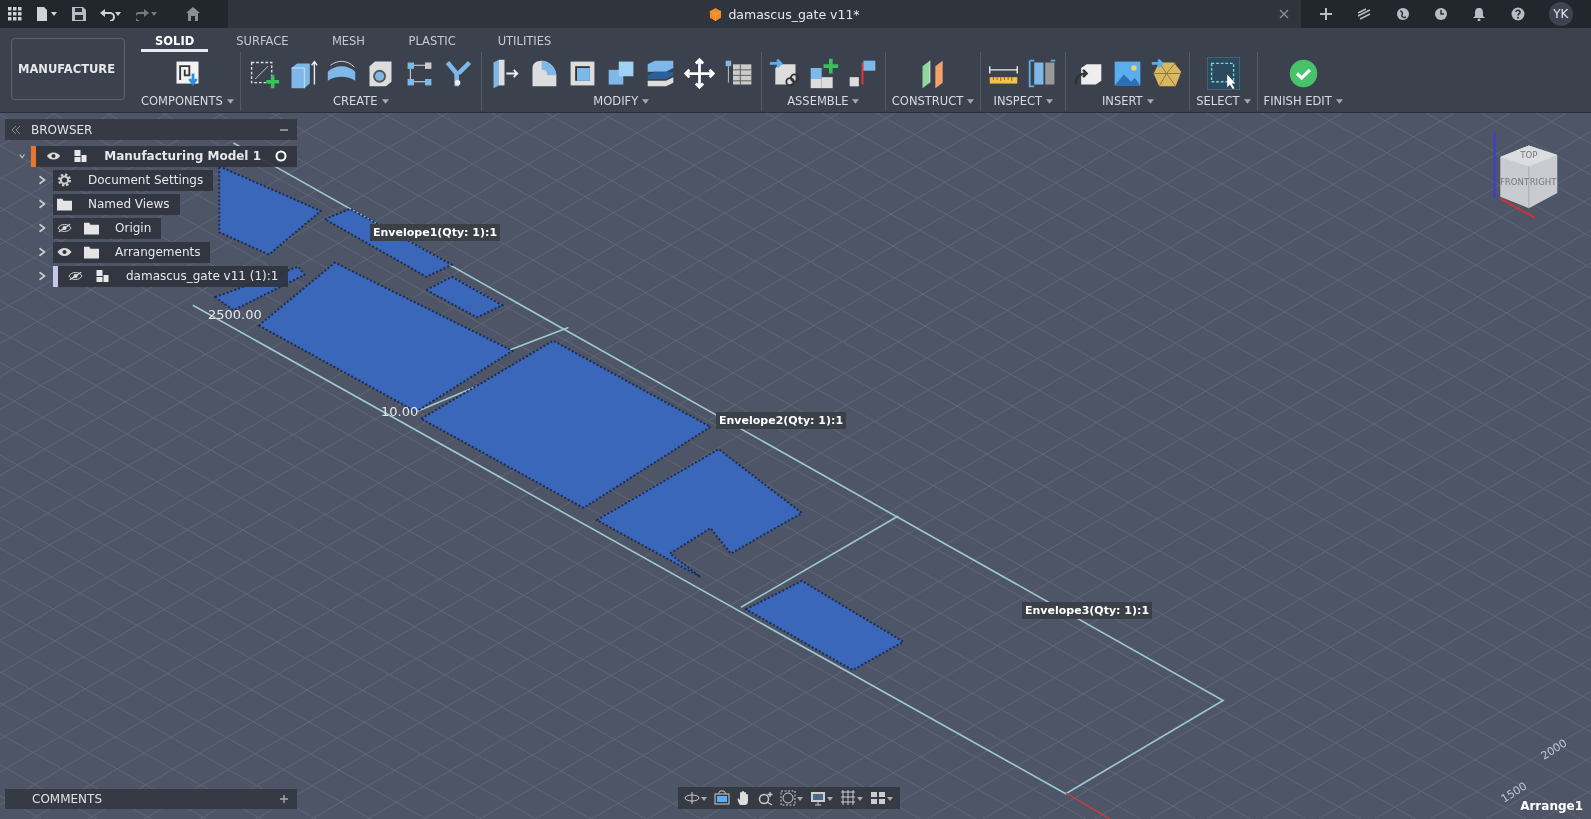 Image resolution: width=1591 pixels, height=819 pixels. What do you see at coordinates (1364, 14) in the screenshot?
I see `slashes-icon` at bounding box center [1364, 14].